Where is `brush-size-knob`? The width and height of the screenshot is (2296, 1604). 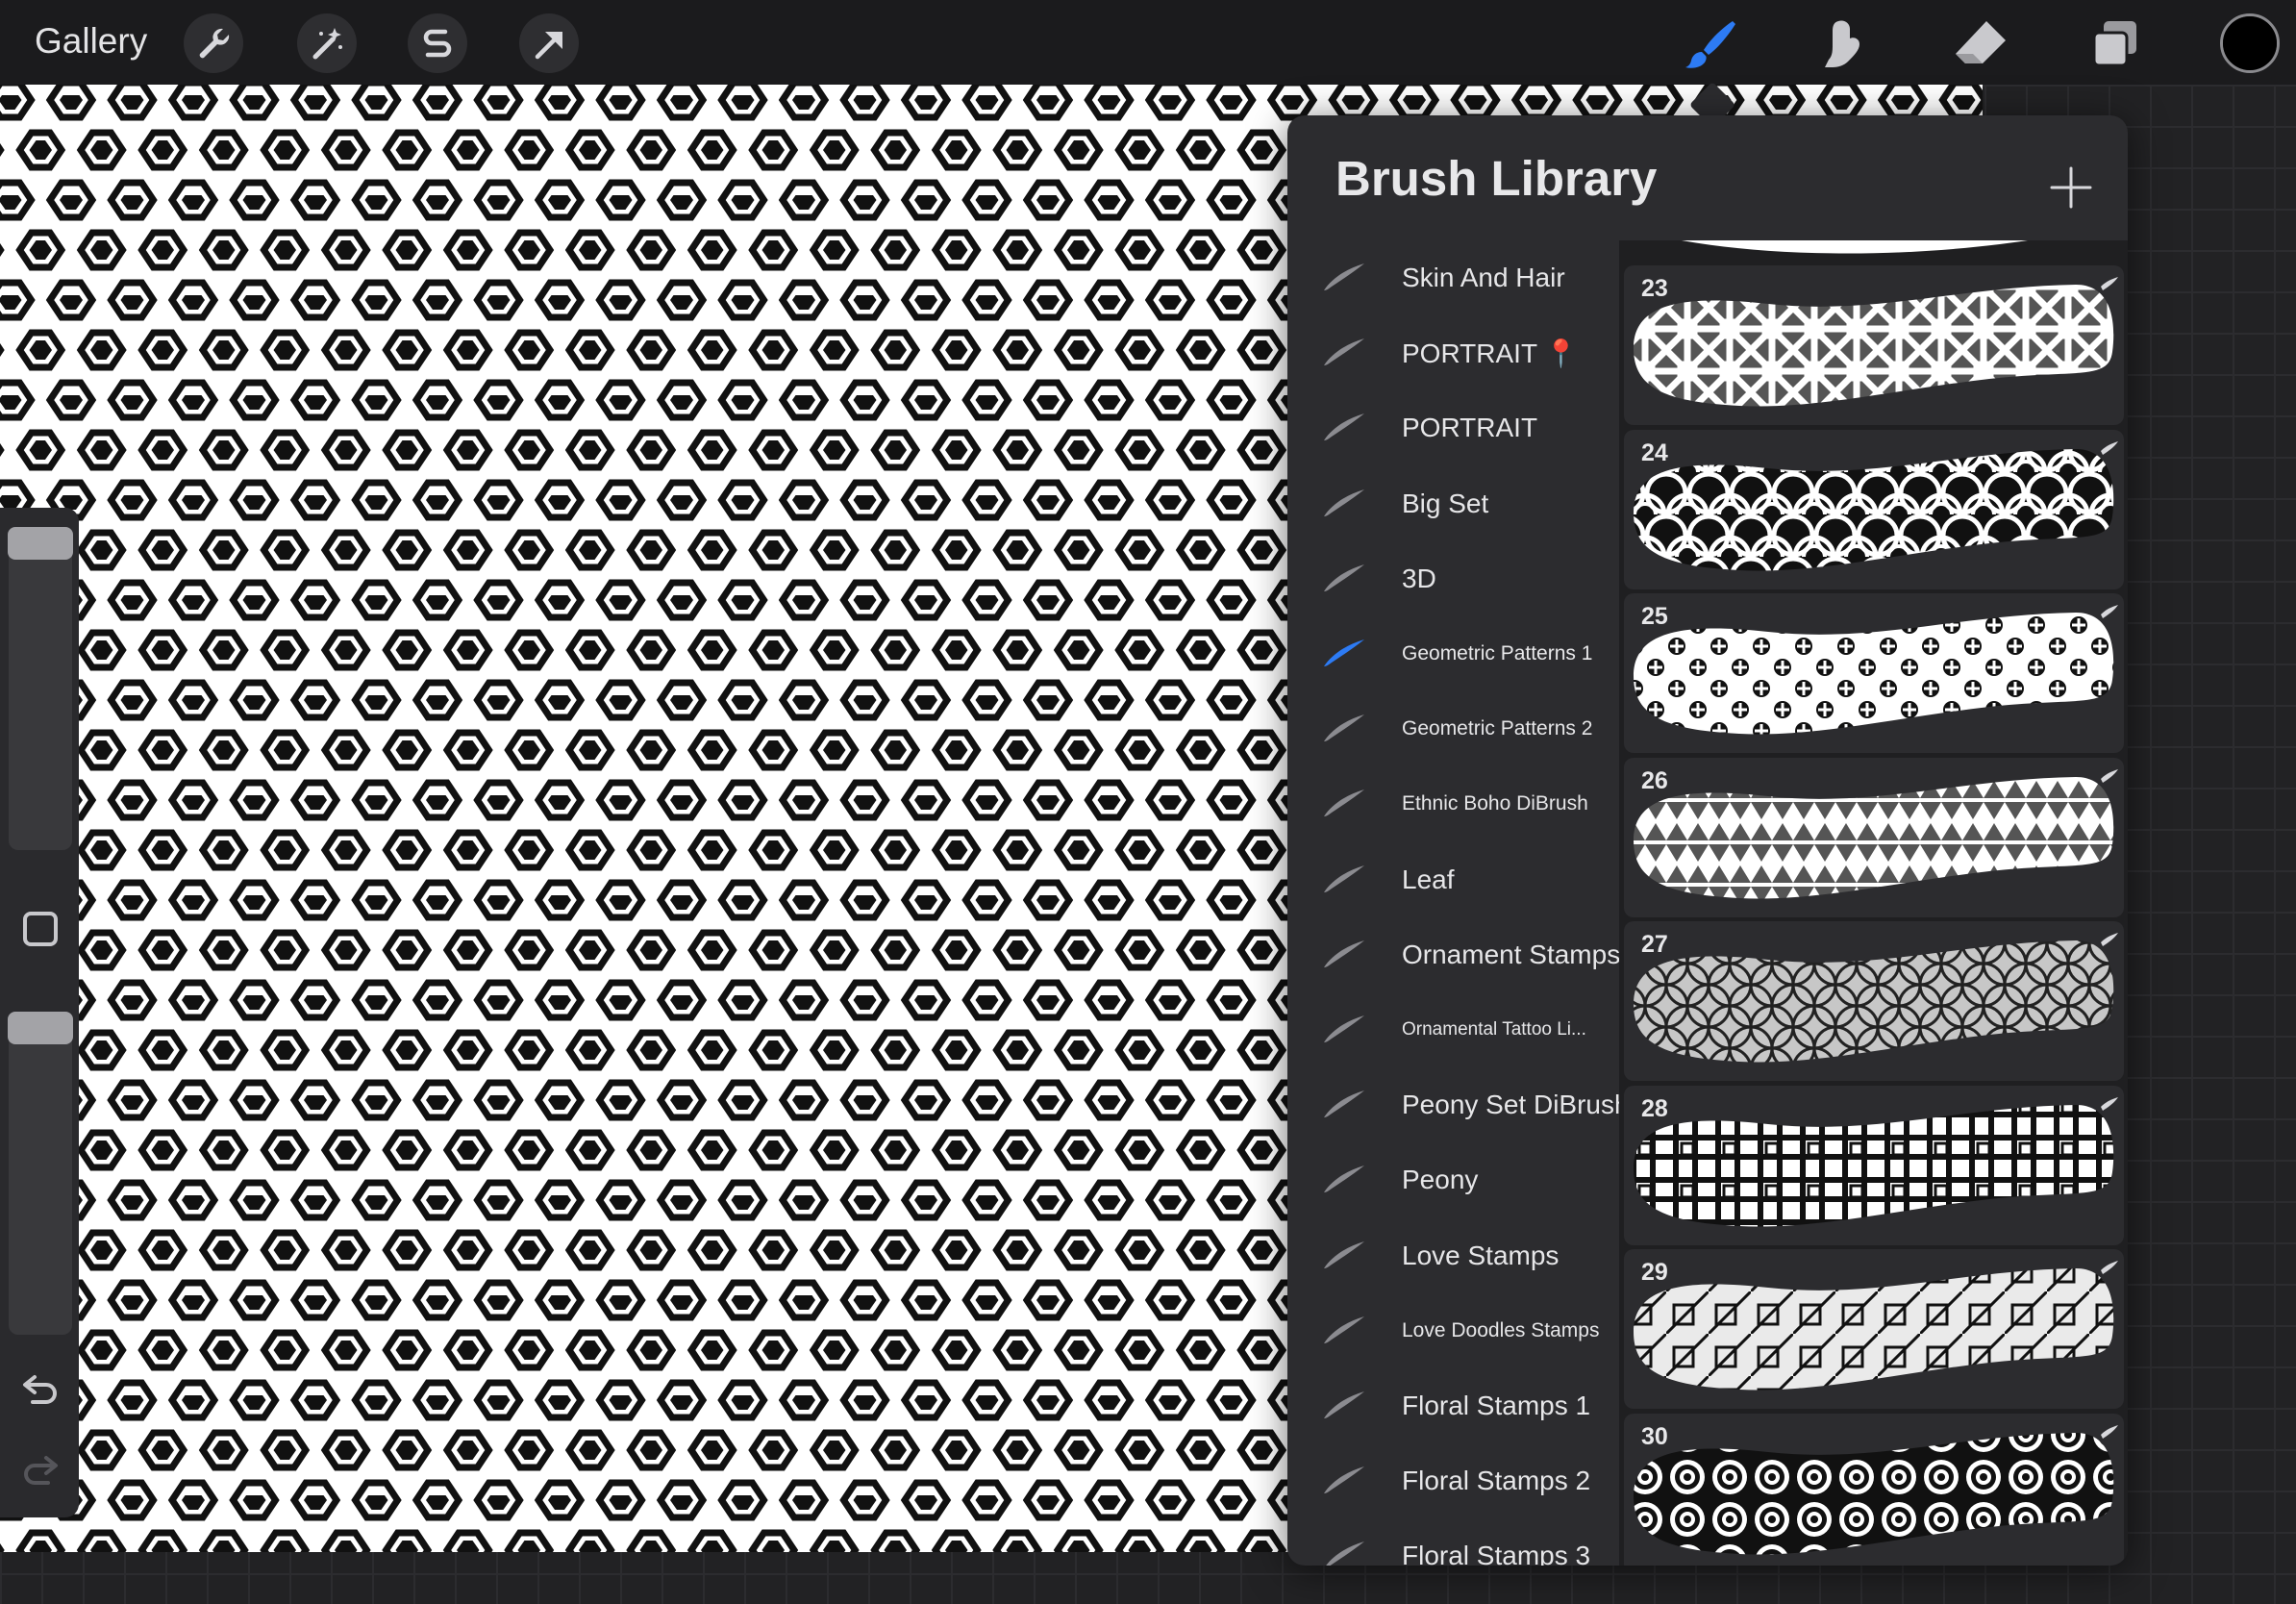 brush-size-knob is located at coordinates (40, 543).